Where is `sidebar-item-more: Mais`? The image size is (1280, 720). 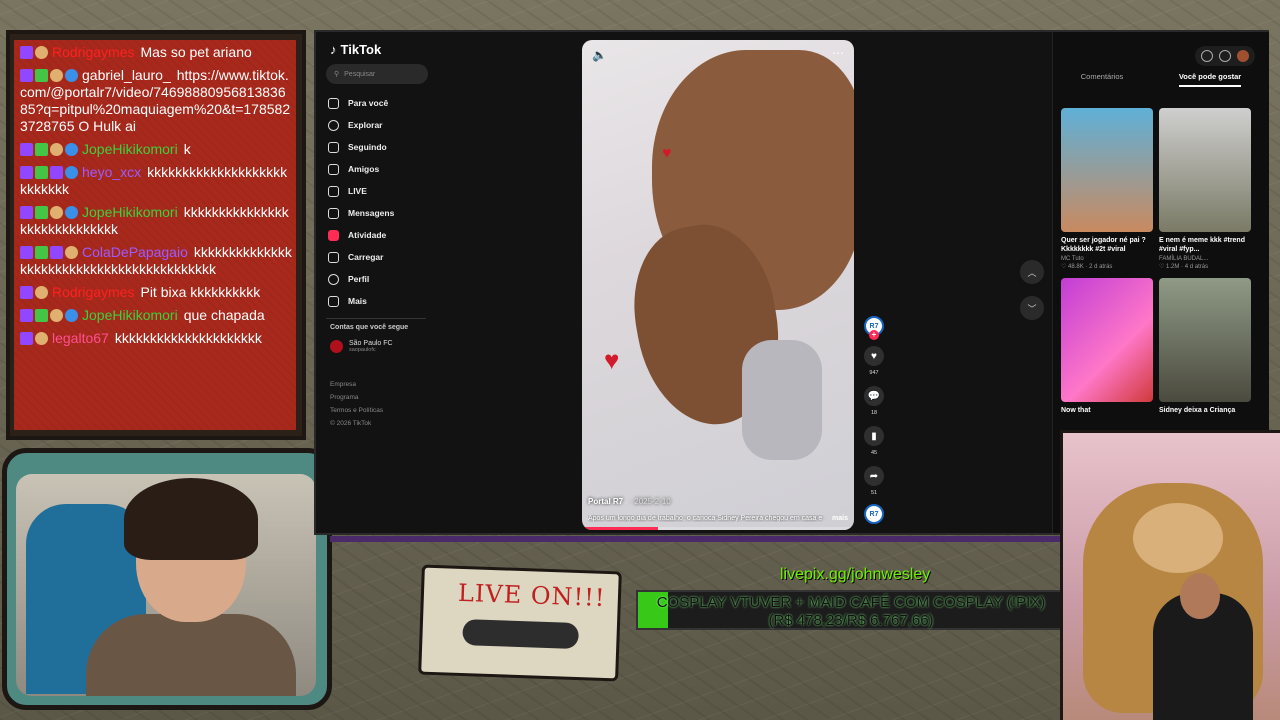 sidebar-item-more: Mais is located at coordinates (378, 301).